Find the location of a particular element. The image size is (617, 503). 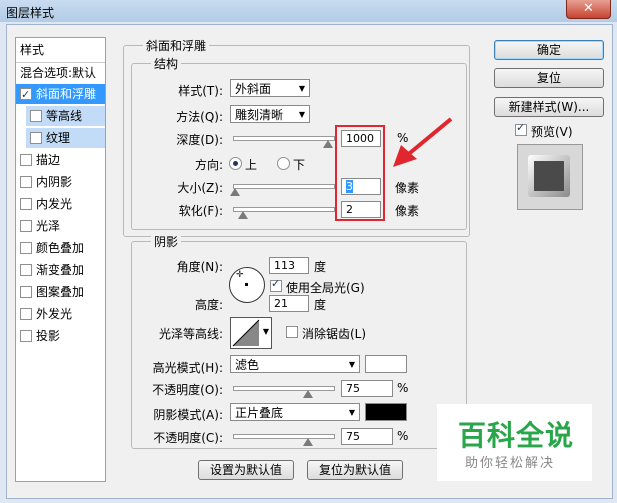

styles-header: 样式 is located at coordinates (64, 50).